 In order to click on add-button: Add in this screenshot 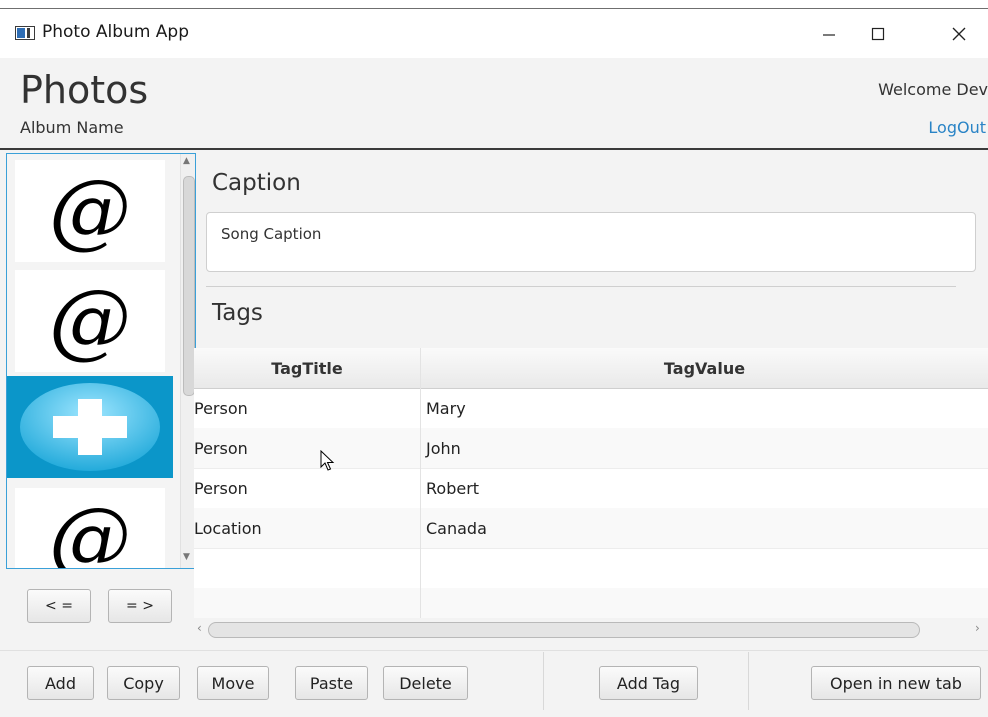, I will do `click(60, 683)`.